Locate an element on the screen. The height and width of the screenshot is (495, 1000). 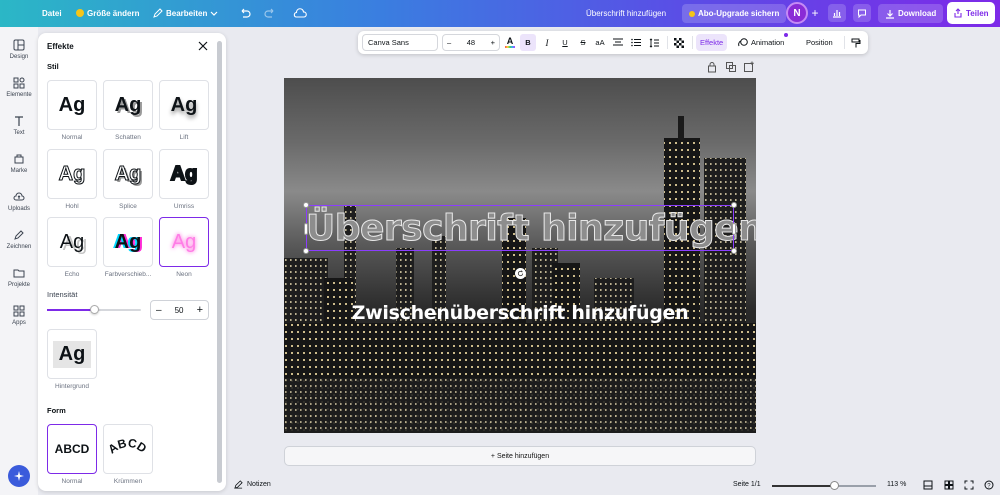
font-size-value: 48 is located at coordinates (471, 42).